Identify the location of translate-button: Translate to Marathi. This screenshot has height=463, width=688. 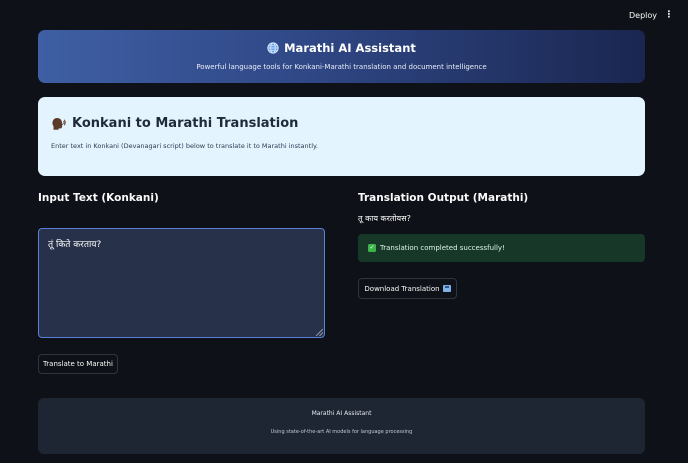
(78, 364).